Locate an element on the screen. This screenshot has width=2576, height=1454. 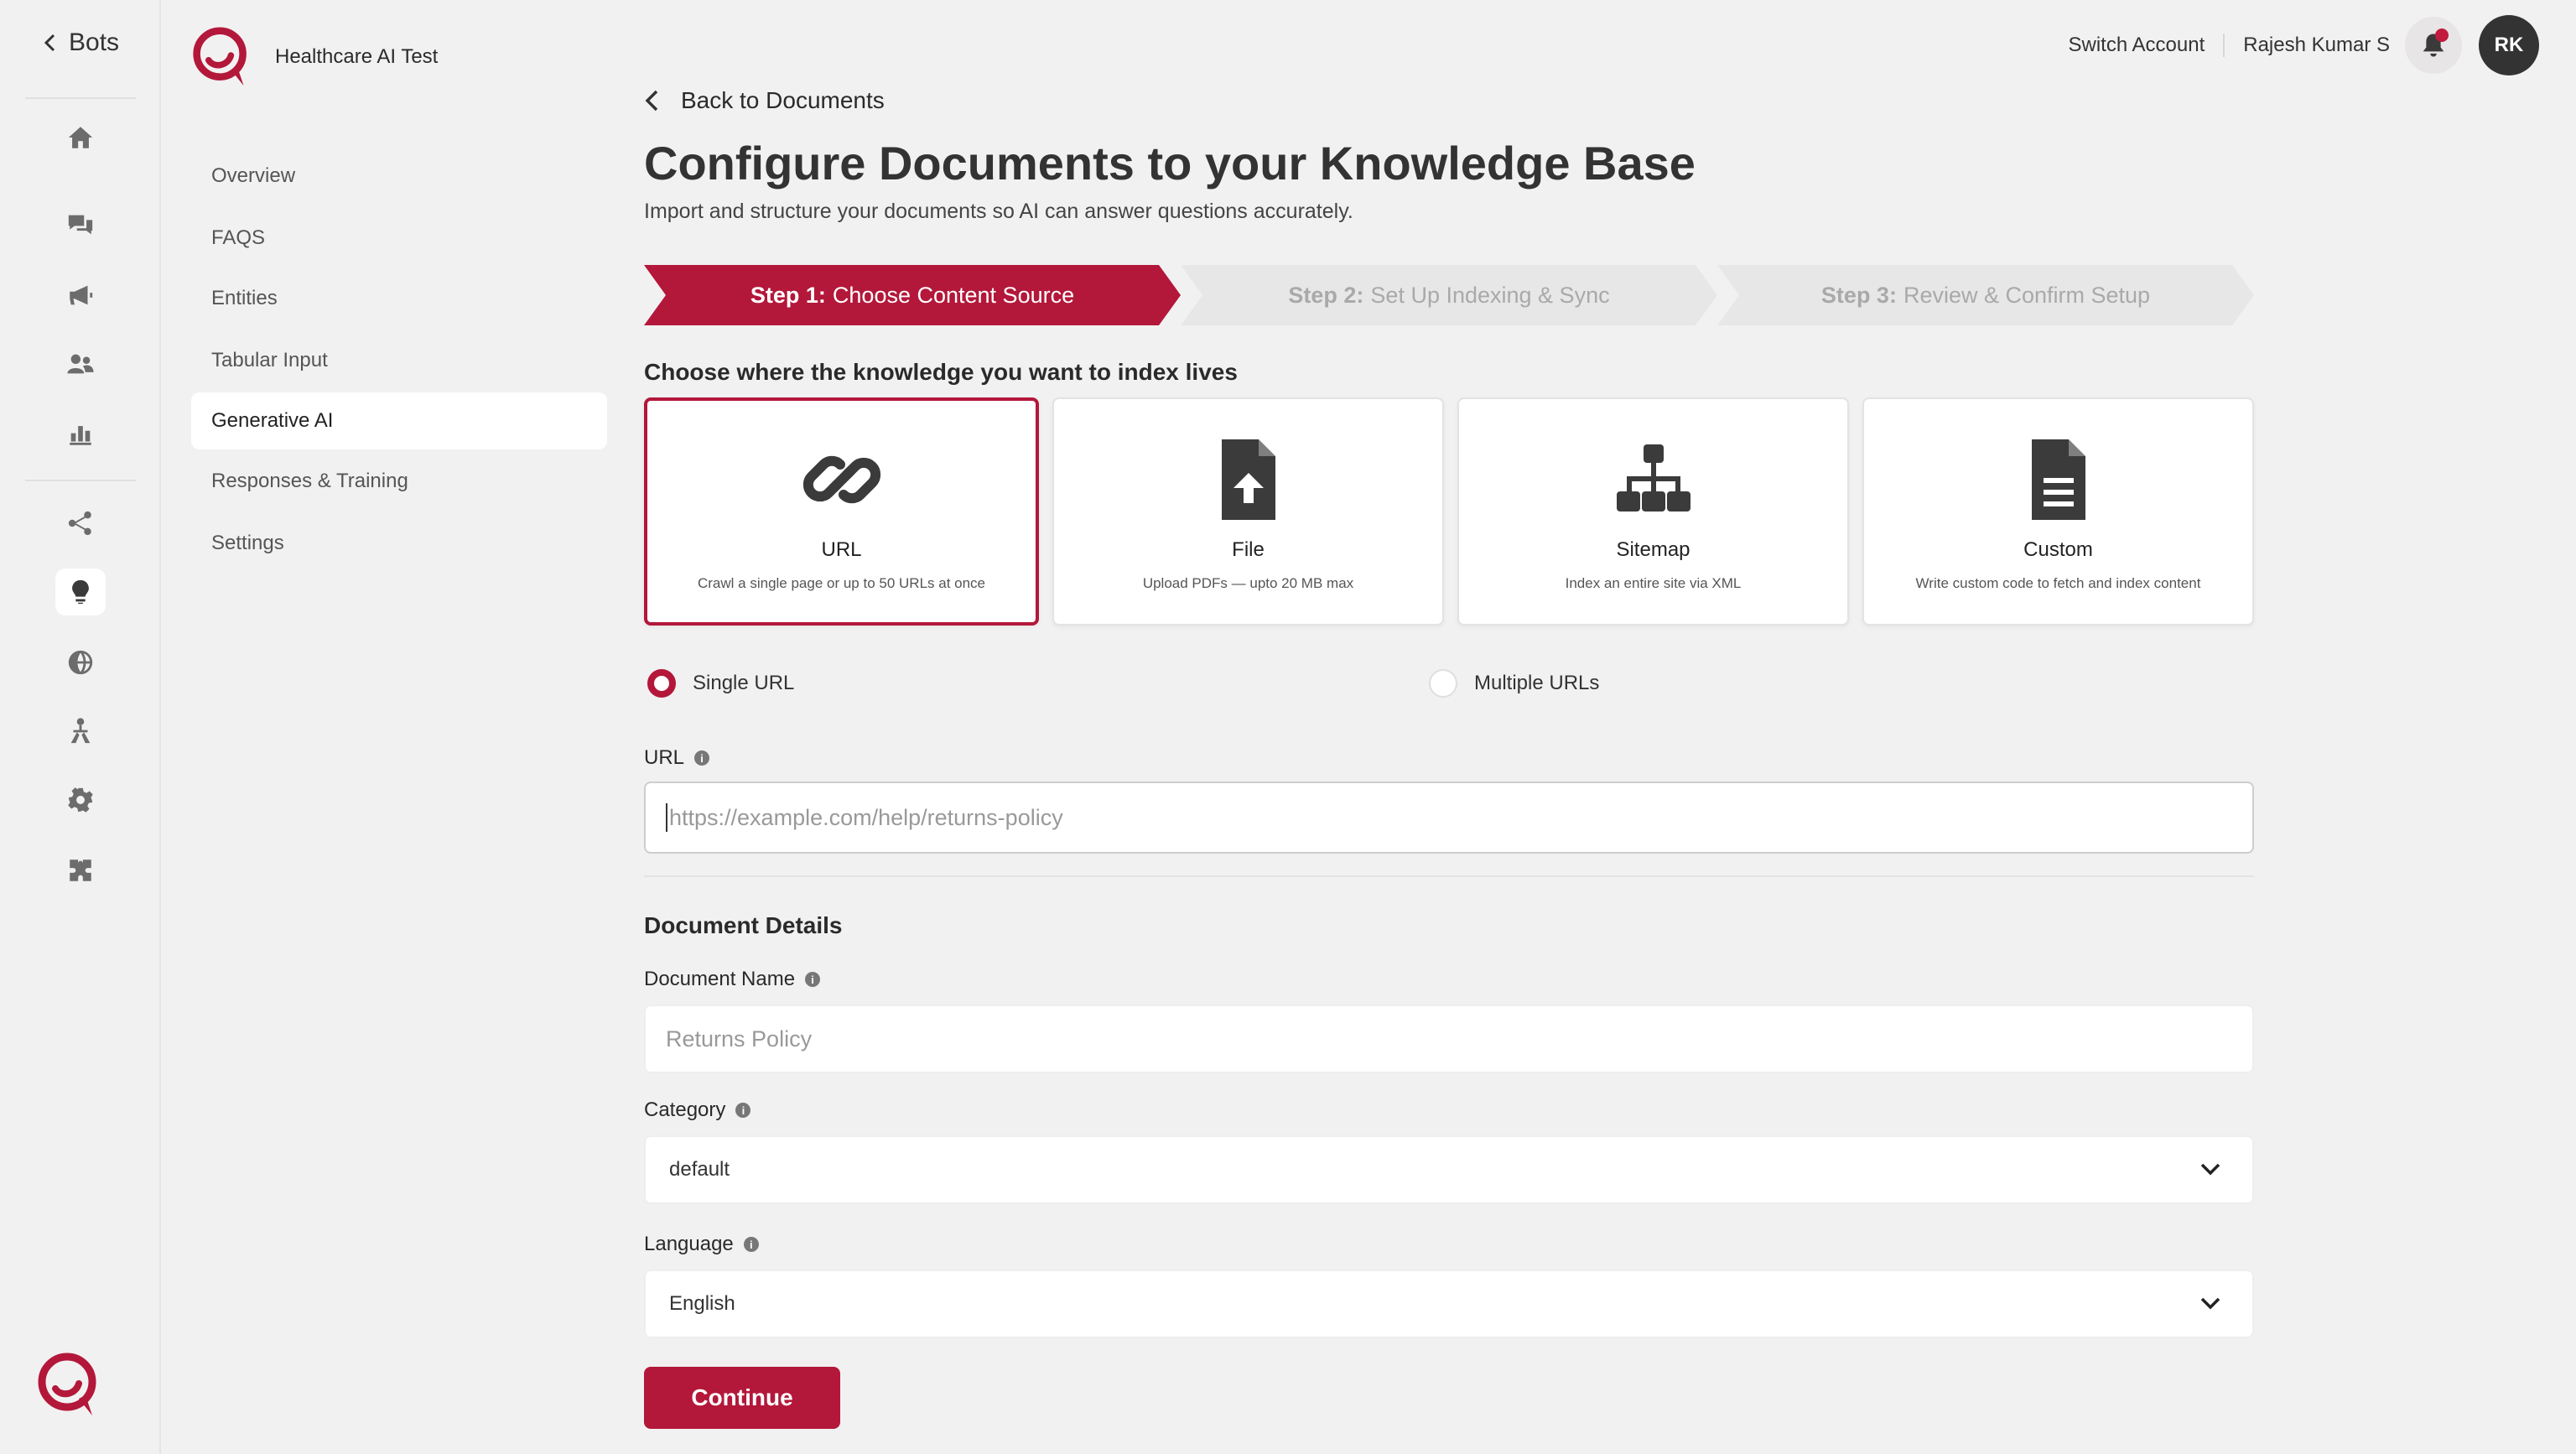
nav-item-overview: Overview is located at coordinates (399, 176).